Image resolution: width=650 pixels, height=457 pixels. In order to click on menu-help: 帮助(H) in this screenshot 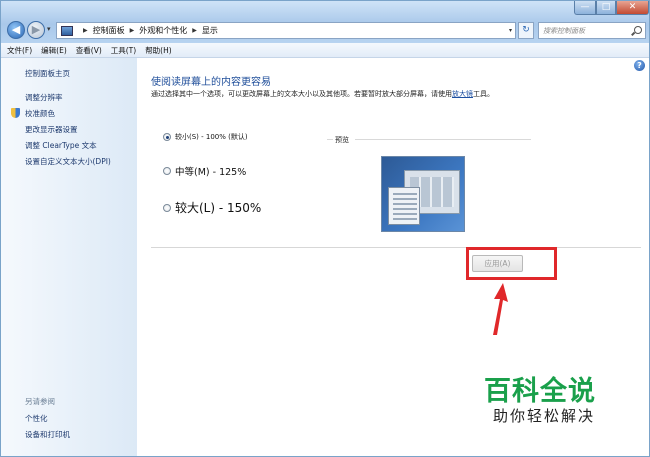, I will do `click(158, 50)`.